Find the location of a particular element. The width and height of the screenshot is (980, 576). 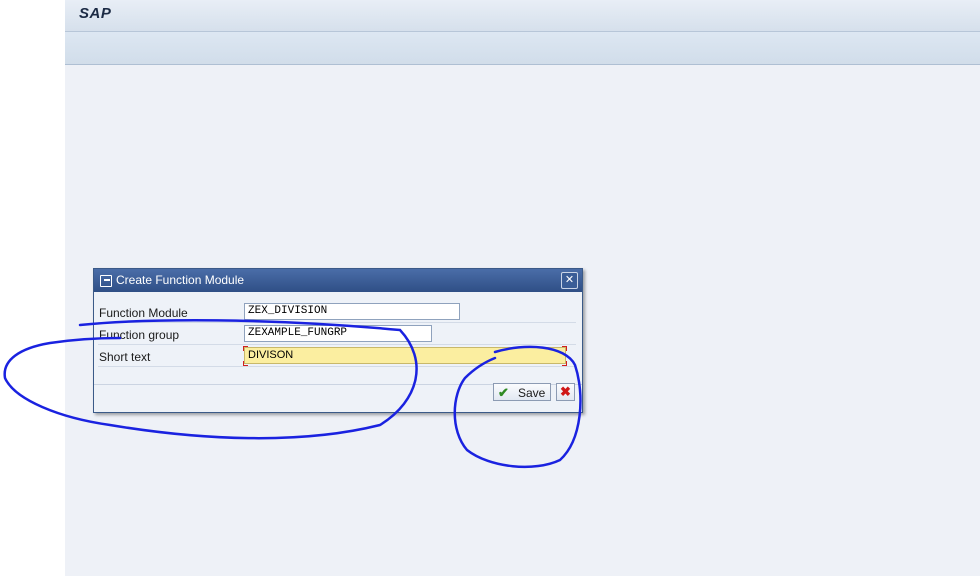

function-module-label: Function Module is located at coordinates (143, 313).